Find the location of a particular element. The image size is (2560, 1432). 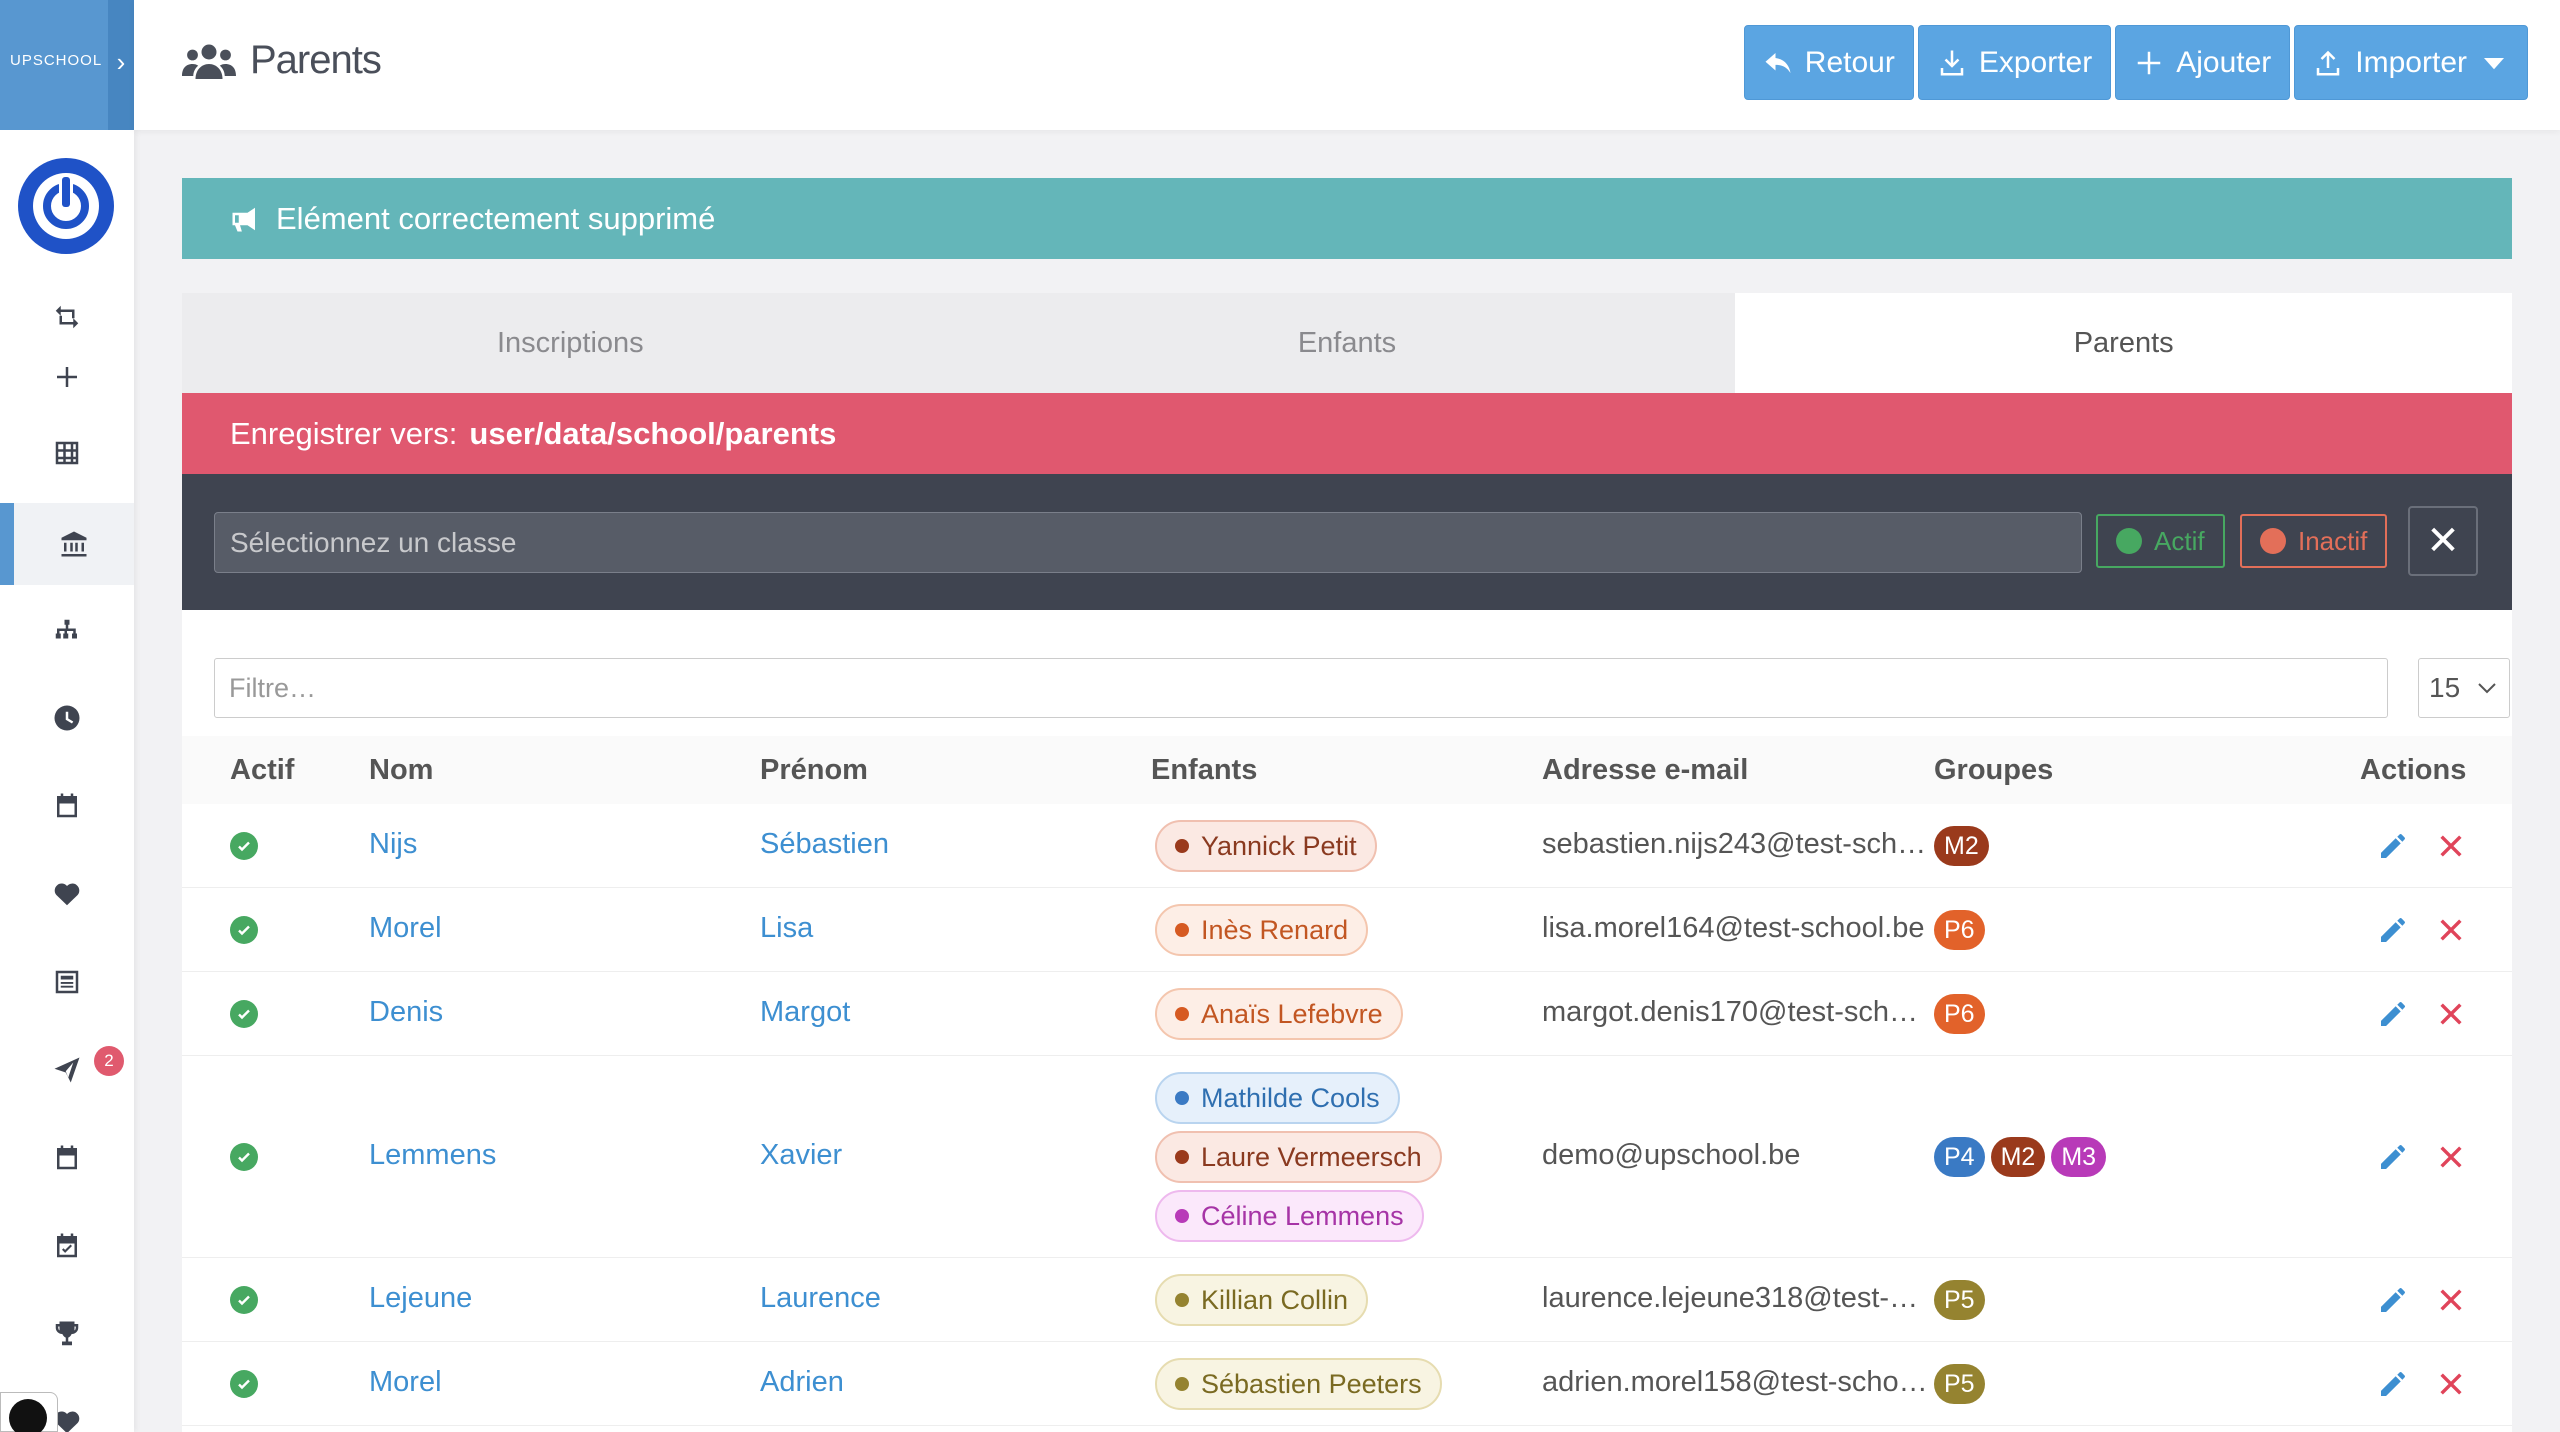

parent-first-name-link: Xavier is located at coordinates (801, 1155).